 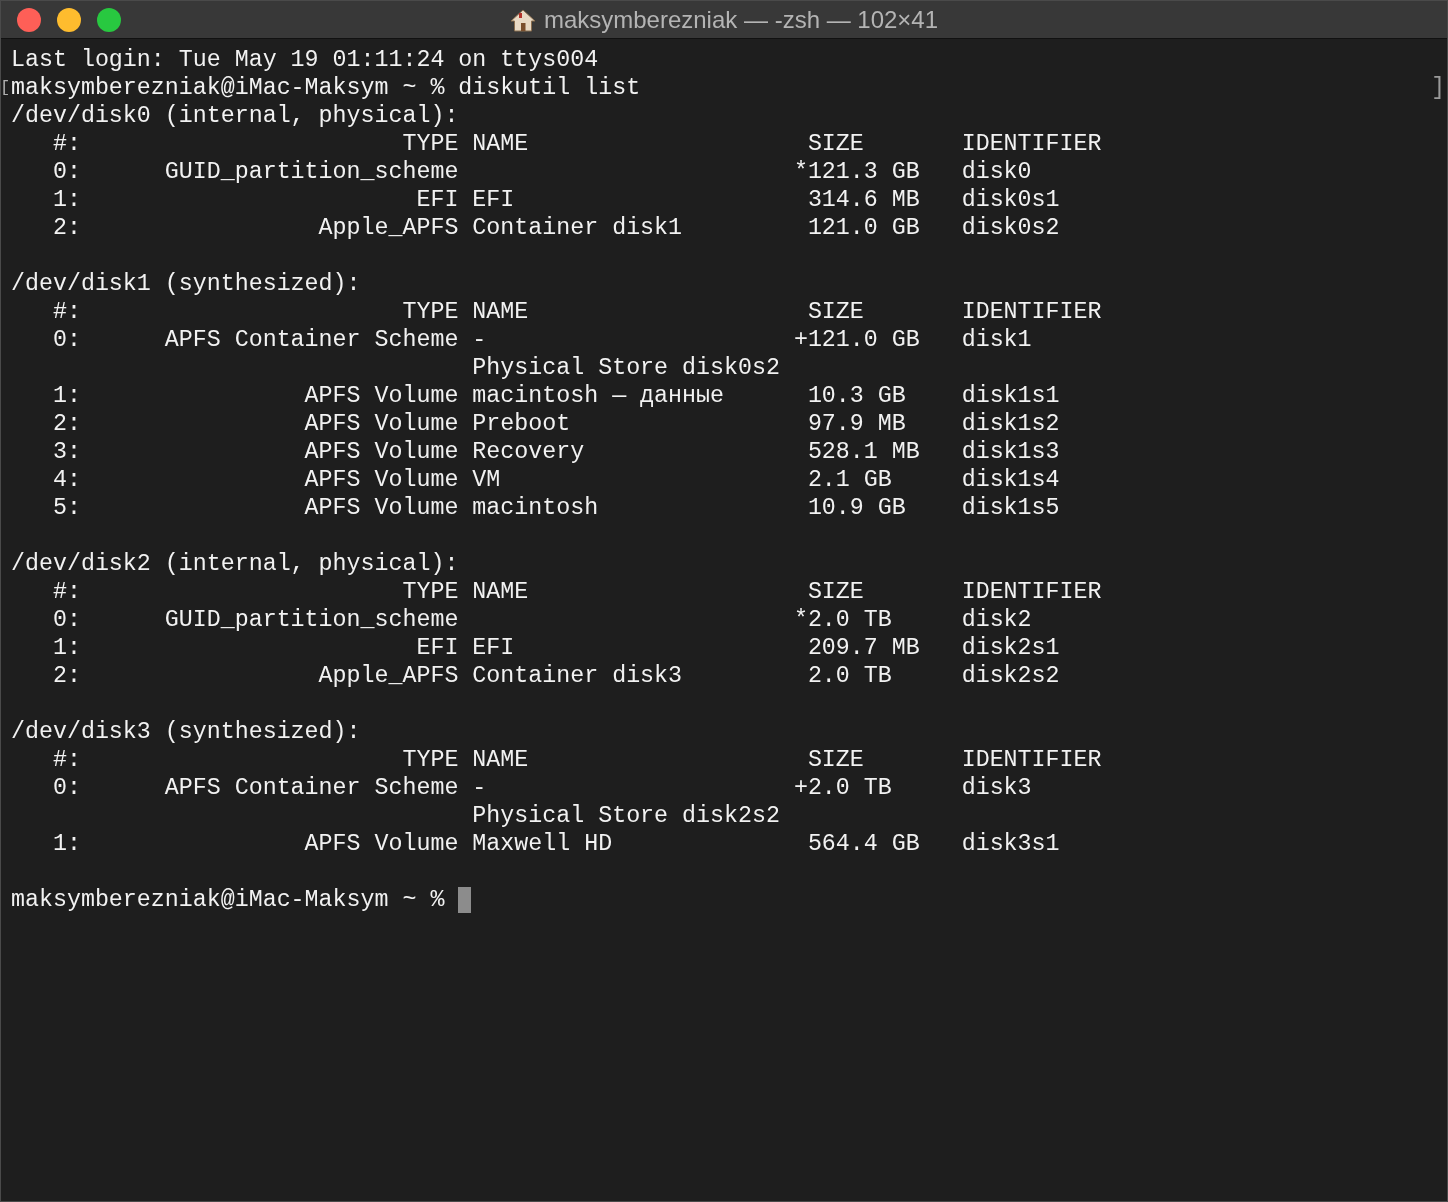 I want to click on minimize-button, so click(x=69, y=20).